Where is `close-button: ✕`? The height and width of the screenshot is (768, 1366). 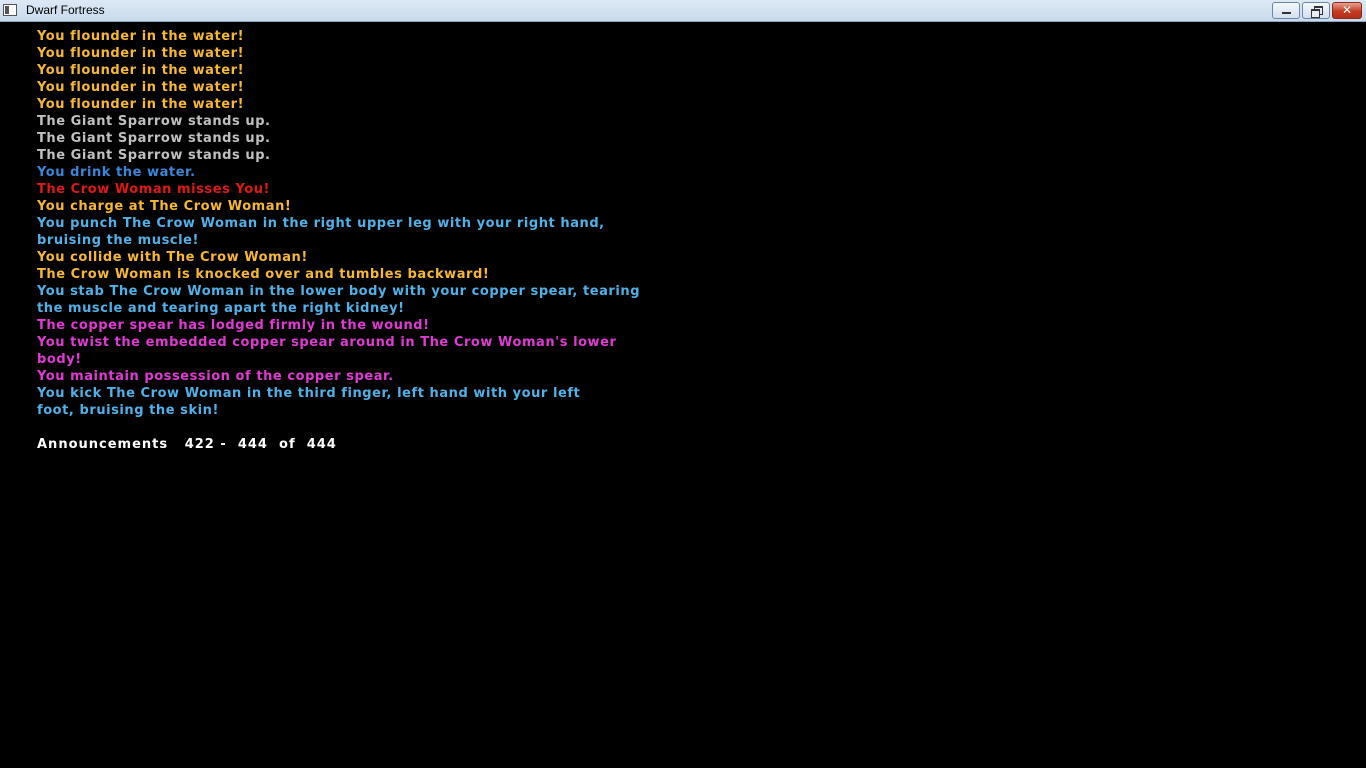 close-button: ✕ is located at coordinates (1347, 10).